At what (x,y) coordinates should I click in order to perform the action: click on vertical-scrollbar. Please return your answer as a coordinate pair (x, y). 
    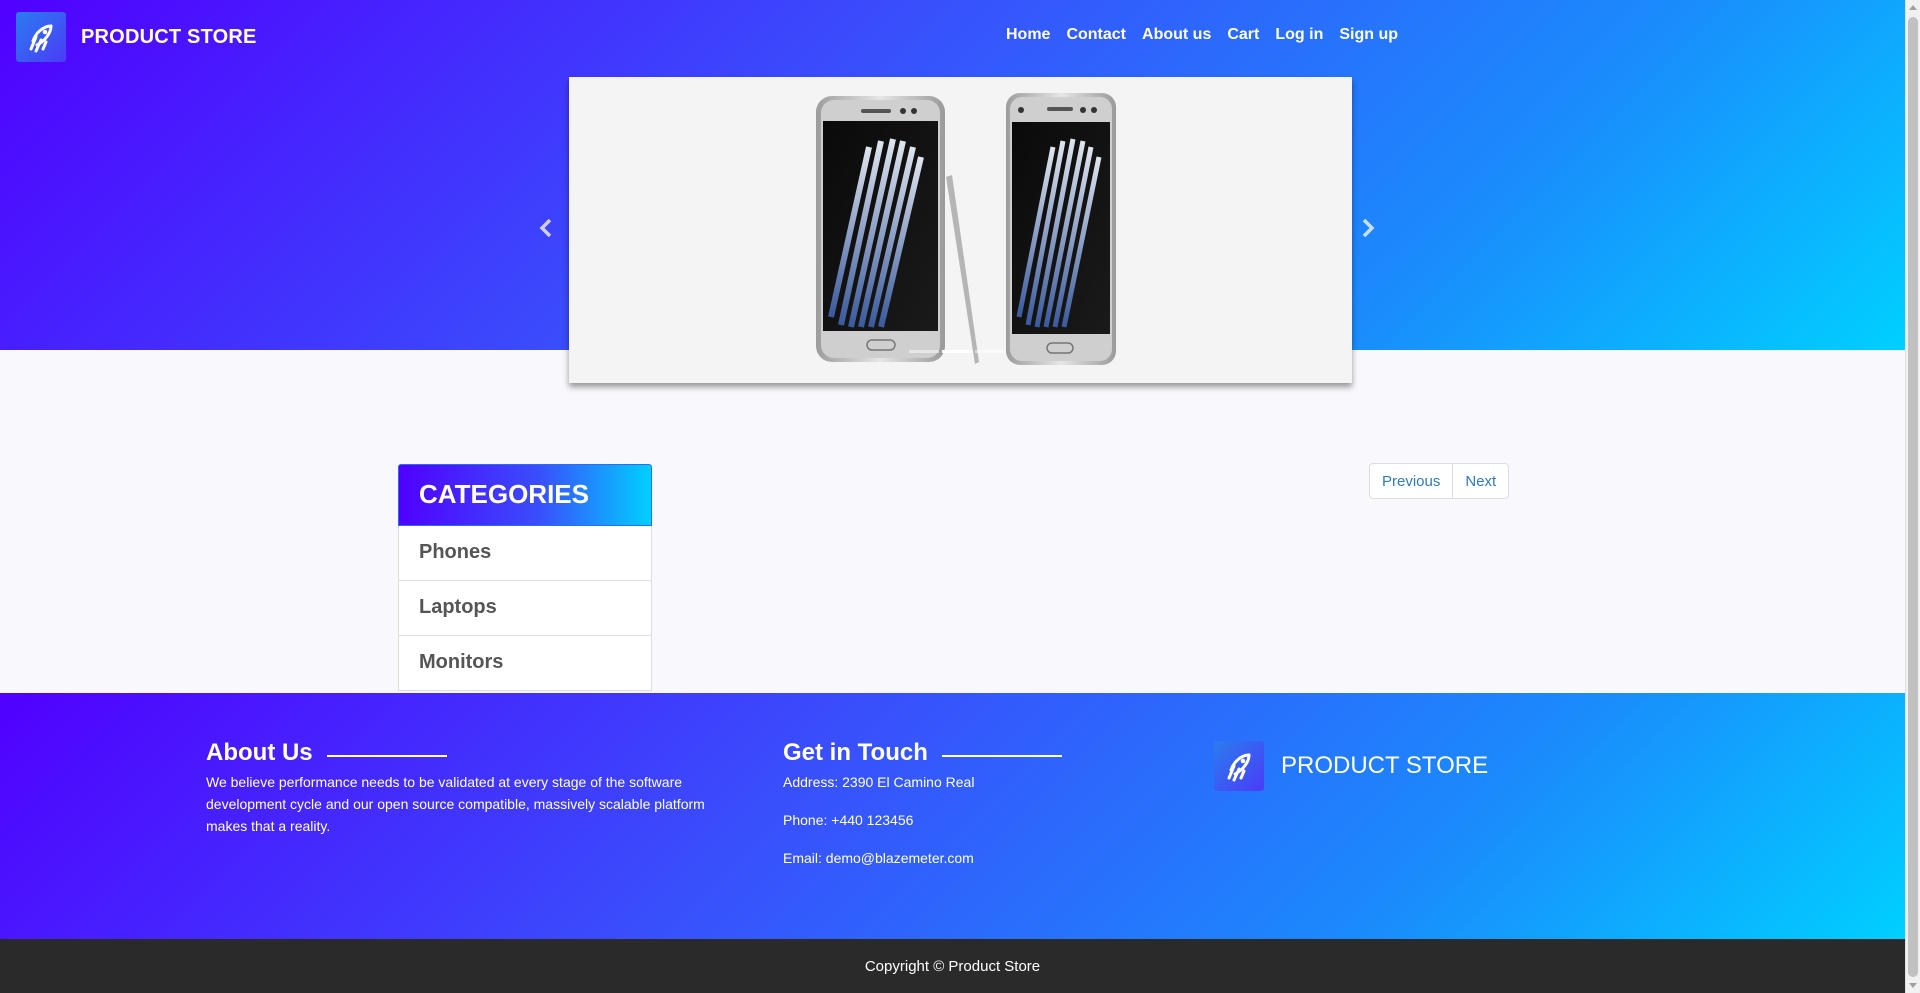
    Looking at the image, I should click on (1912, 496).